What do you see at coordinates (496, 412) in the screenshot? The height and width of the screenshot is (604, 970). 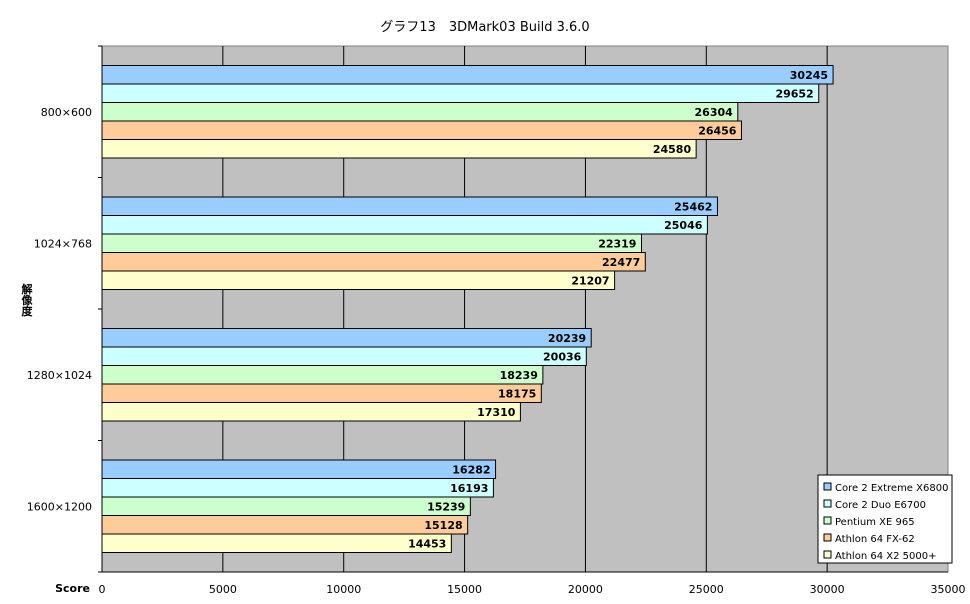 I see `bar-value-label: 17310` at bounding box center [496, 412].